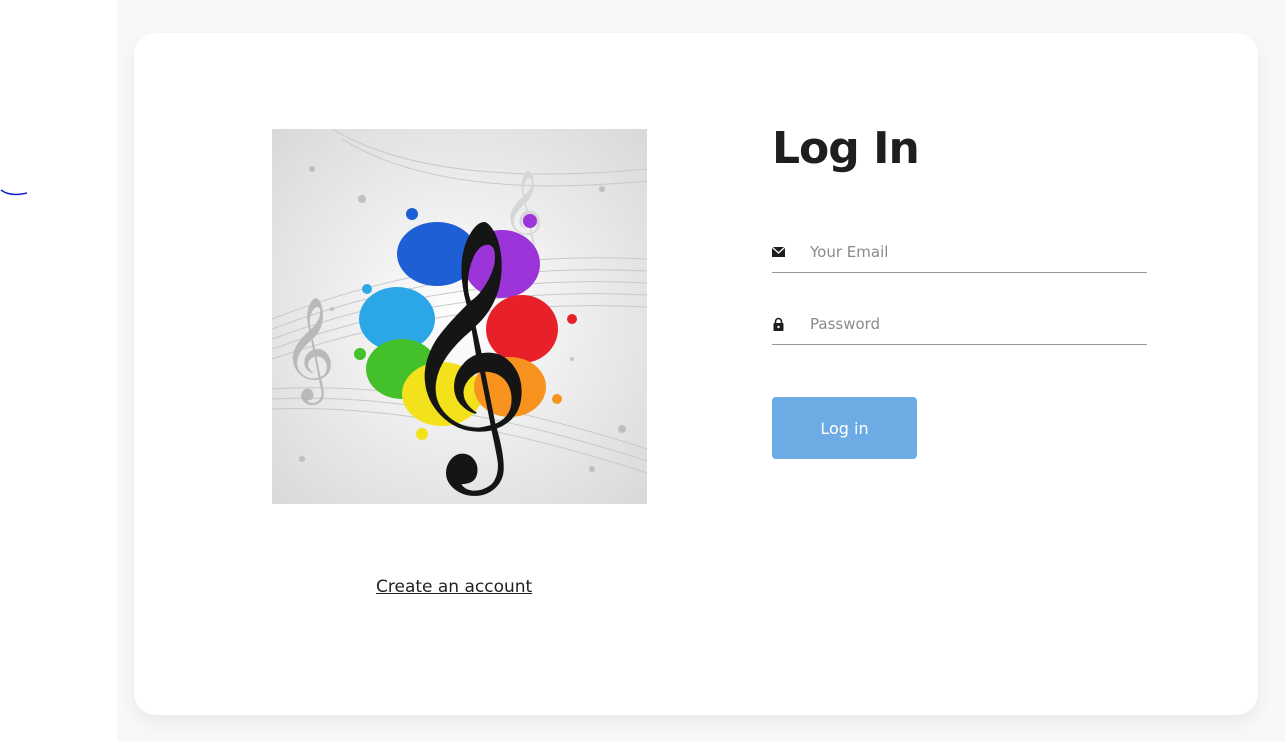 This screenshot has height=742, width=1285. What do you see at coordinates (846, 148) in the screenshot?
I see `page-title: Log In` at bounding box center [846, 148].